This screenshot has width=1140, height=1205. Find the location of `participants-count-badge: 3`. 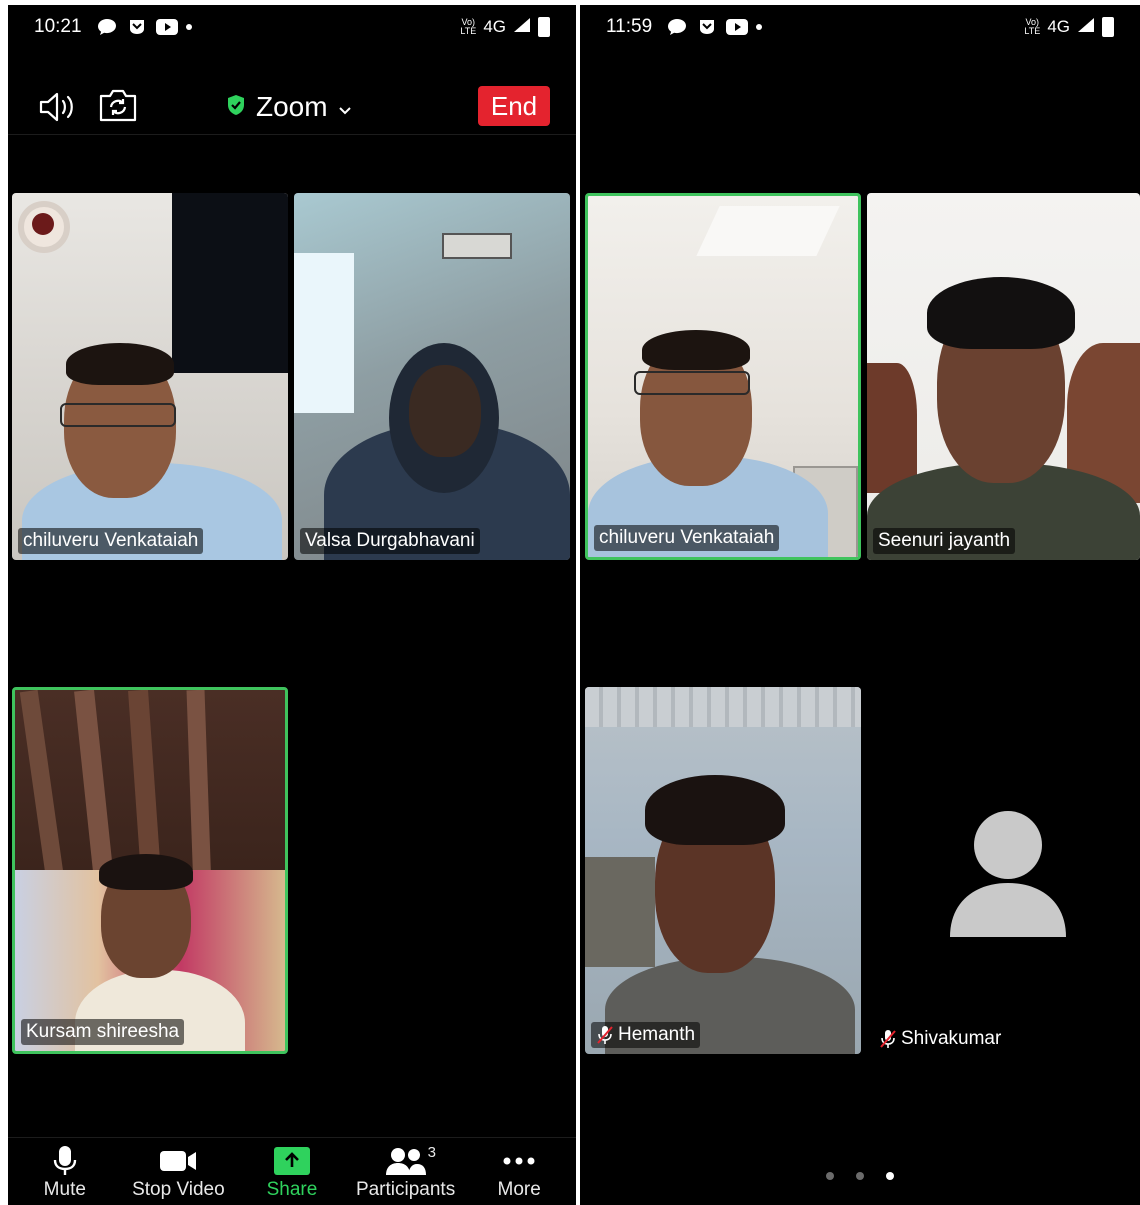

participants-count-badge: 3 is located at coordinates (431, 1152).